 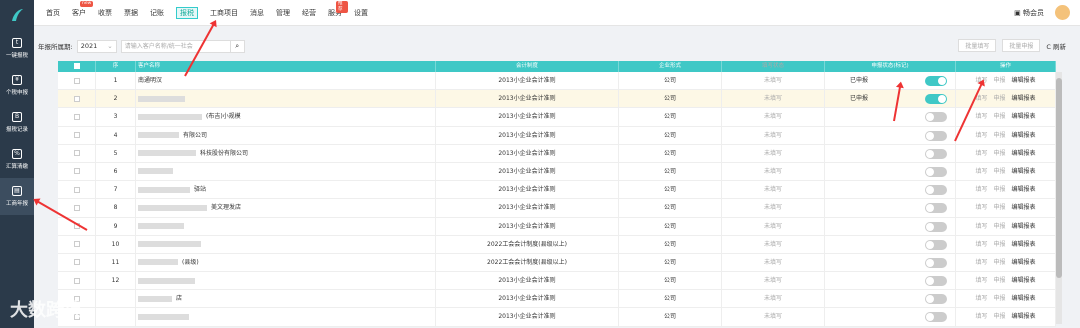 What do you see at coordinates (77, 66) in the screenshot?
I see `column-header` at bounding box center [77, 66].